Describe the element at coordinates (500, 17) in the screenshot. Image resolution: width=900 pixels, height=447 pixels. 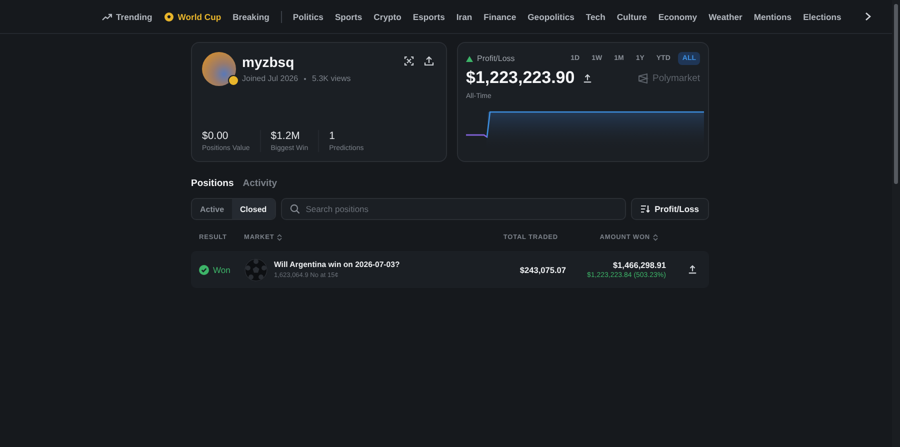
I see `category-tab: Finance` at that location.